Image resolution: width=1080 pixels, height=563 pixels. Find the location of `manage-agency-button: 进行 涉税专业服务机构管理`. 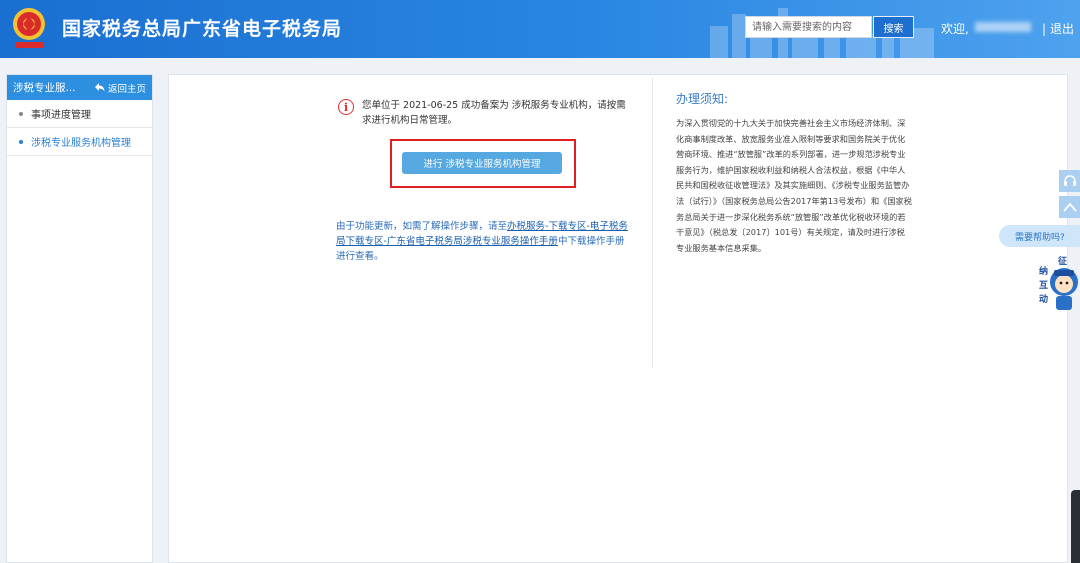

manage-agency-button: 进行 涉税专业服务机构管理 is located at coordinates (482, 163).